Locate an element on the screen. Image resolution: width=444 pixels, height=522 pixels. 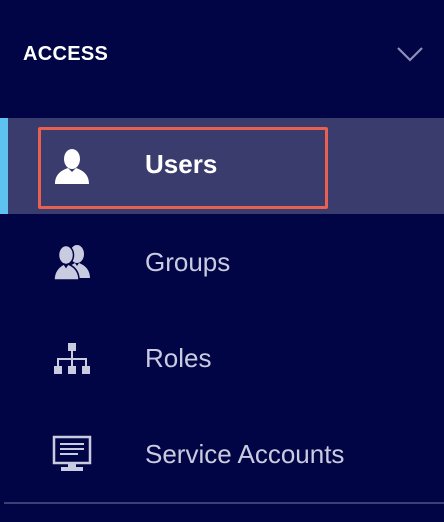
group-icon is located at coordinates (71, 262).